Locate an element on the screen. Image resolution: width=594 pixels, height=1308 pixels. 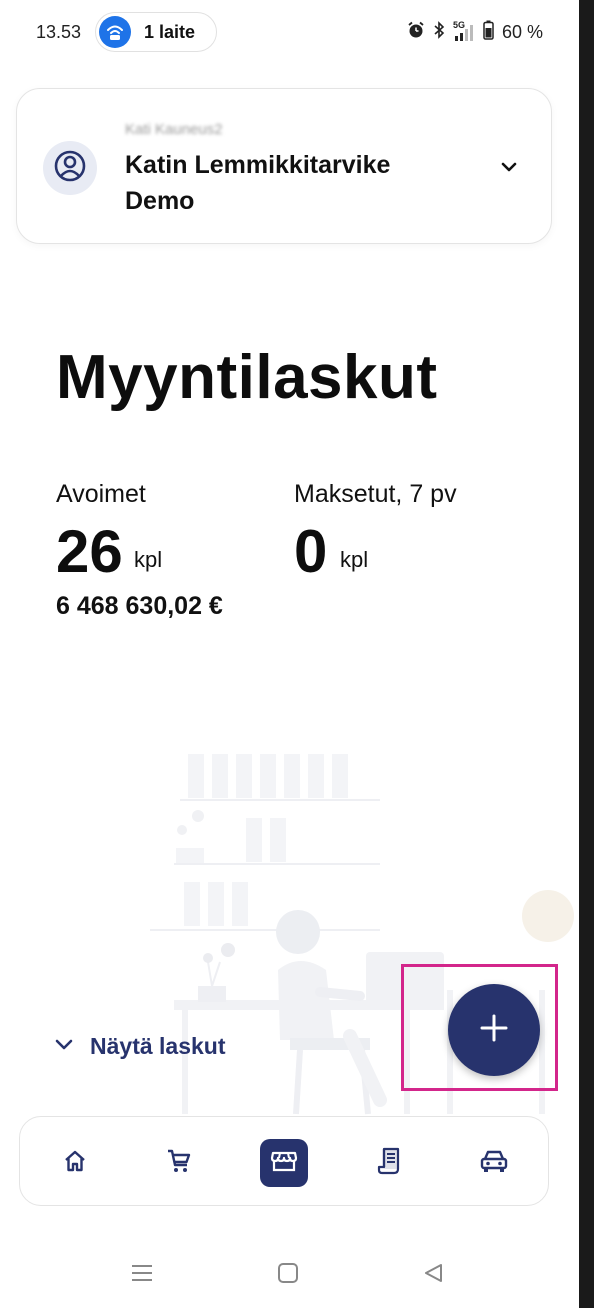
recent-apps-button is located at coordinates (142, 1275).